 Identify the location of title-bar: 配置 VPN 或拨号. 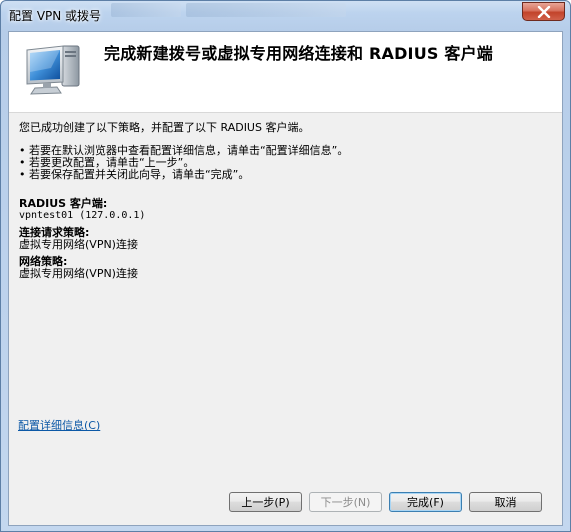
(285, 16).